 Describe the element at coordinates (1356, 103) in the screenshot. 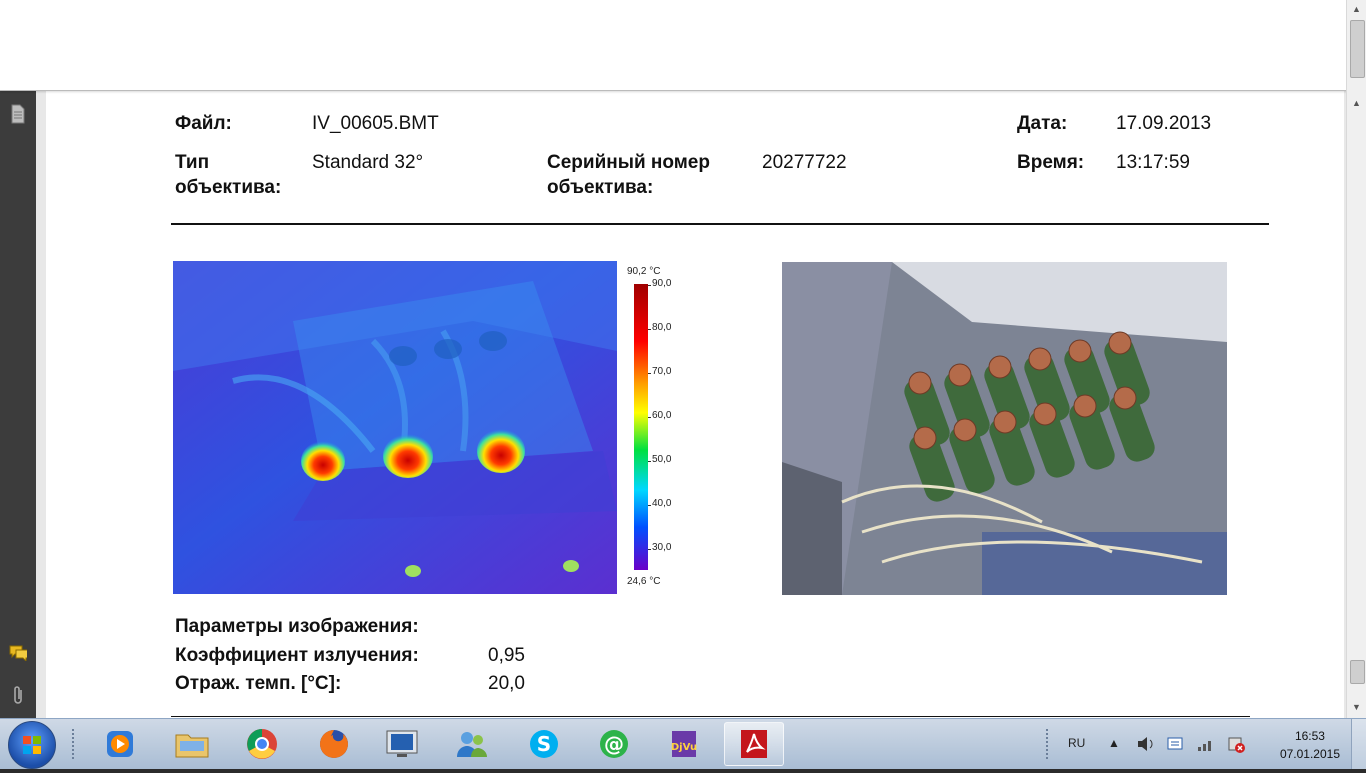

I see `scroll-up-button-2: ▲` at that location.